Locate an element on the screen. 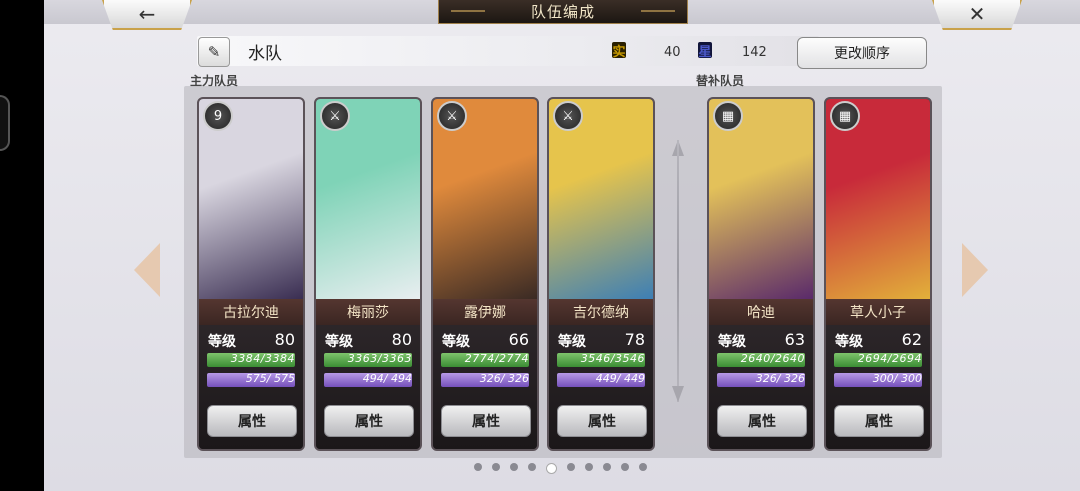 The width and height of the screenshot is (1080, 491). mp-bar: 575/ 575 is located at coordinates (251, 379).